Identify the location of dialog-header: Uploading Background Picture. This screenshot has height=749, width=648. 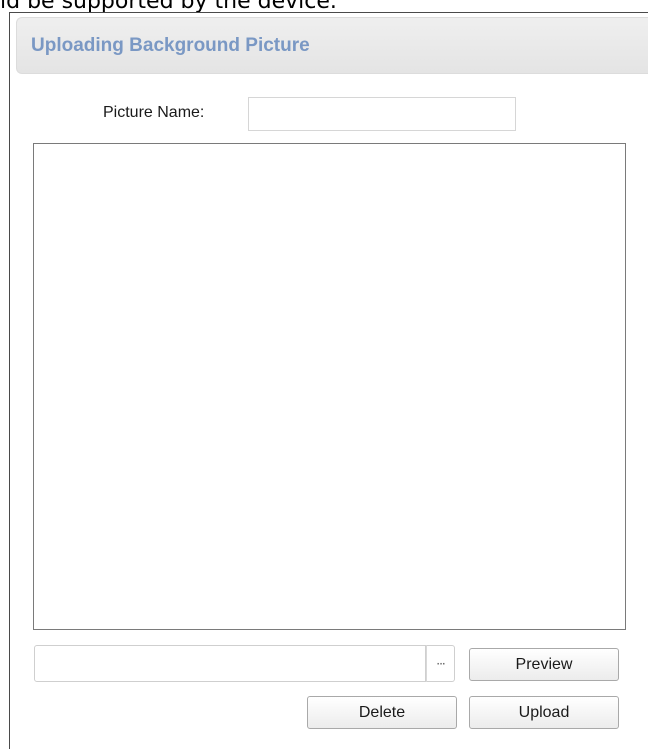
(332, 45).